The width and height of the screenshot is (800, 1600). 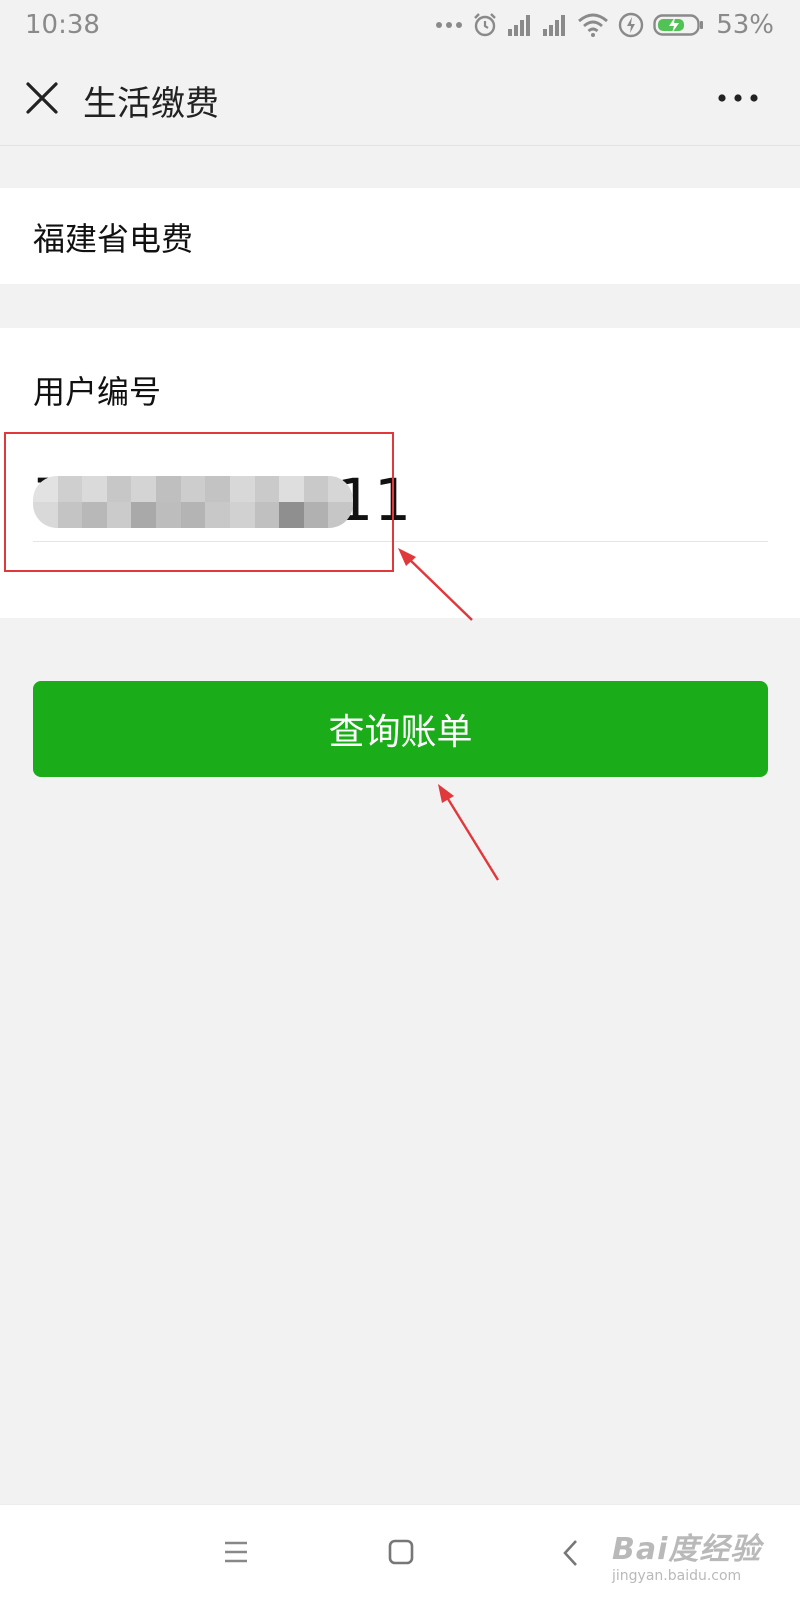 I want to click on status-icons: 53%, so click(x=604, y=25).